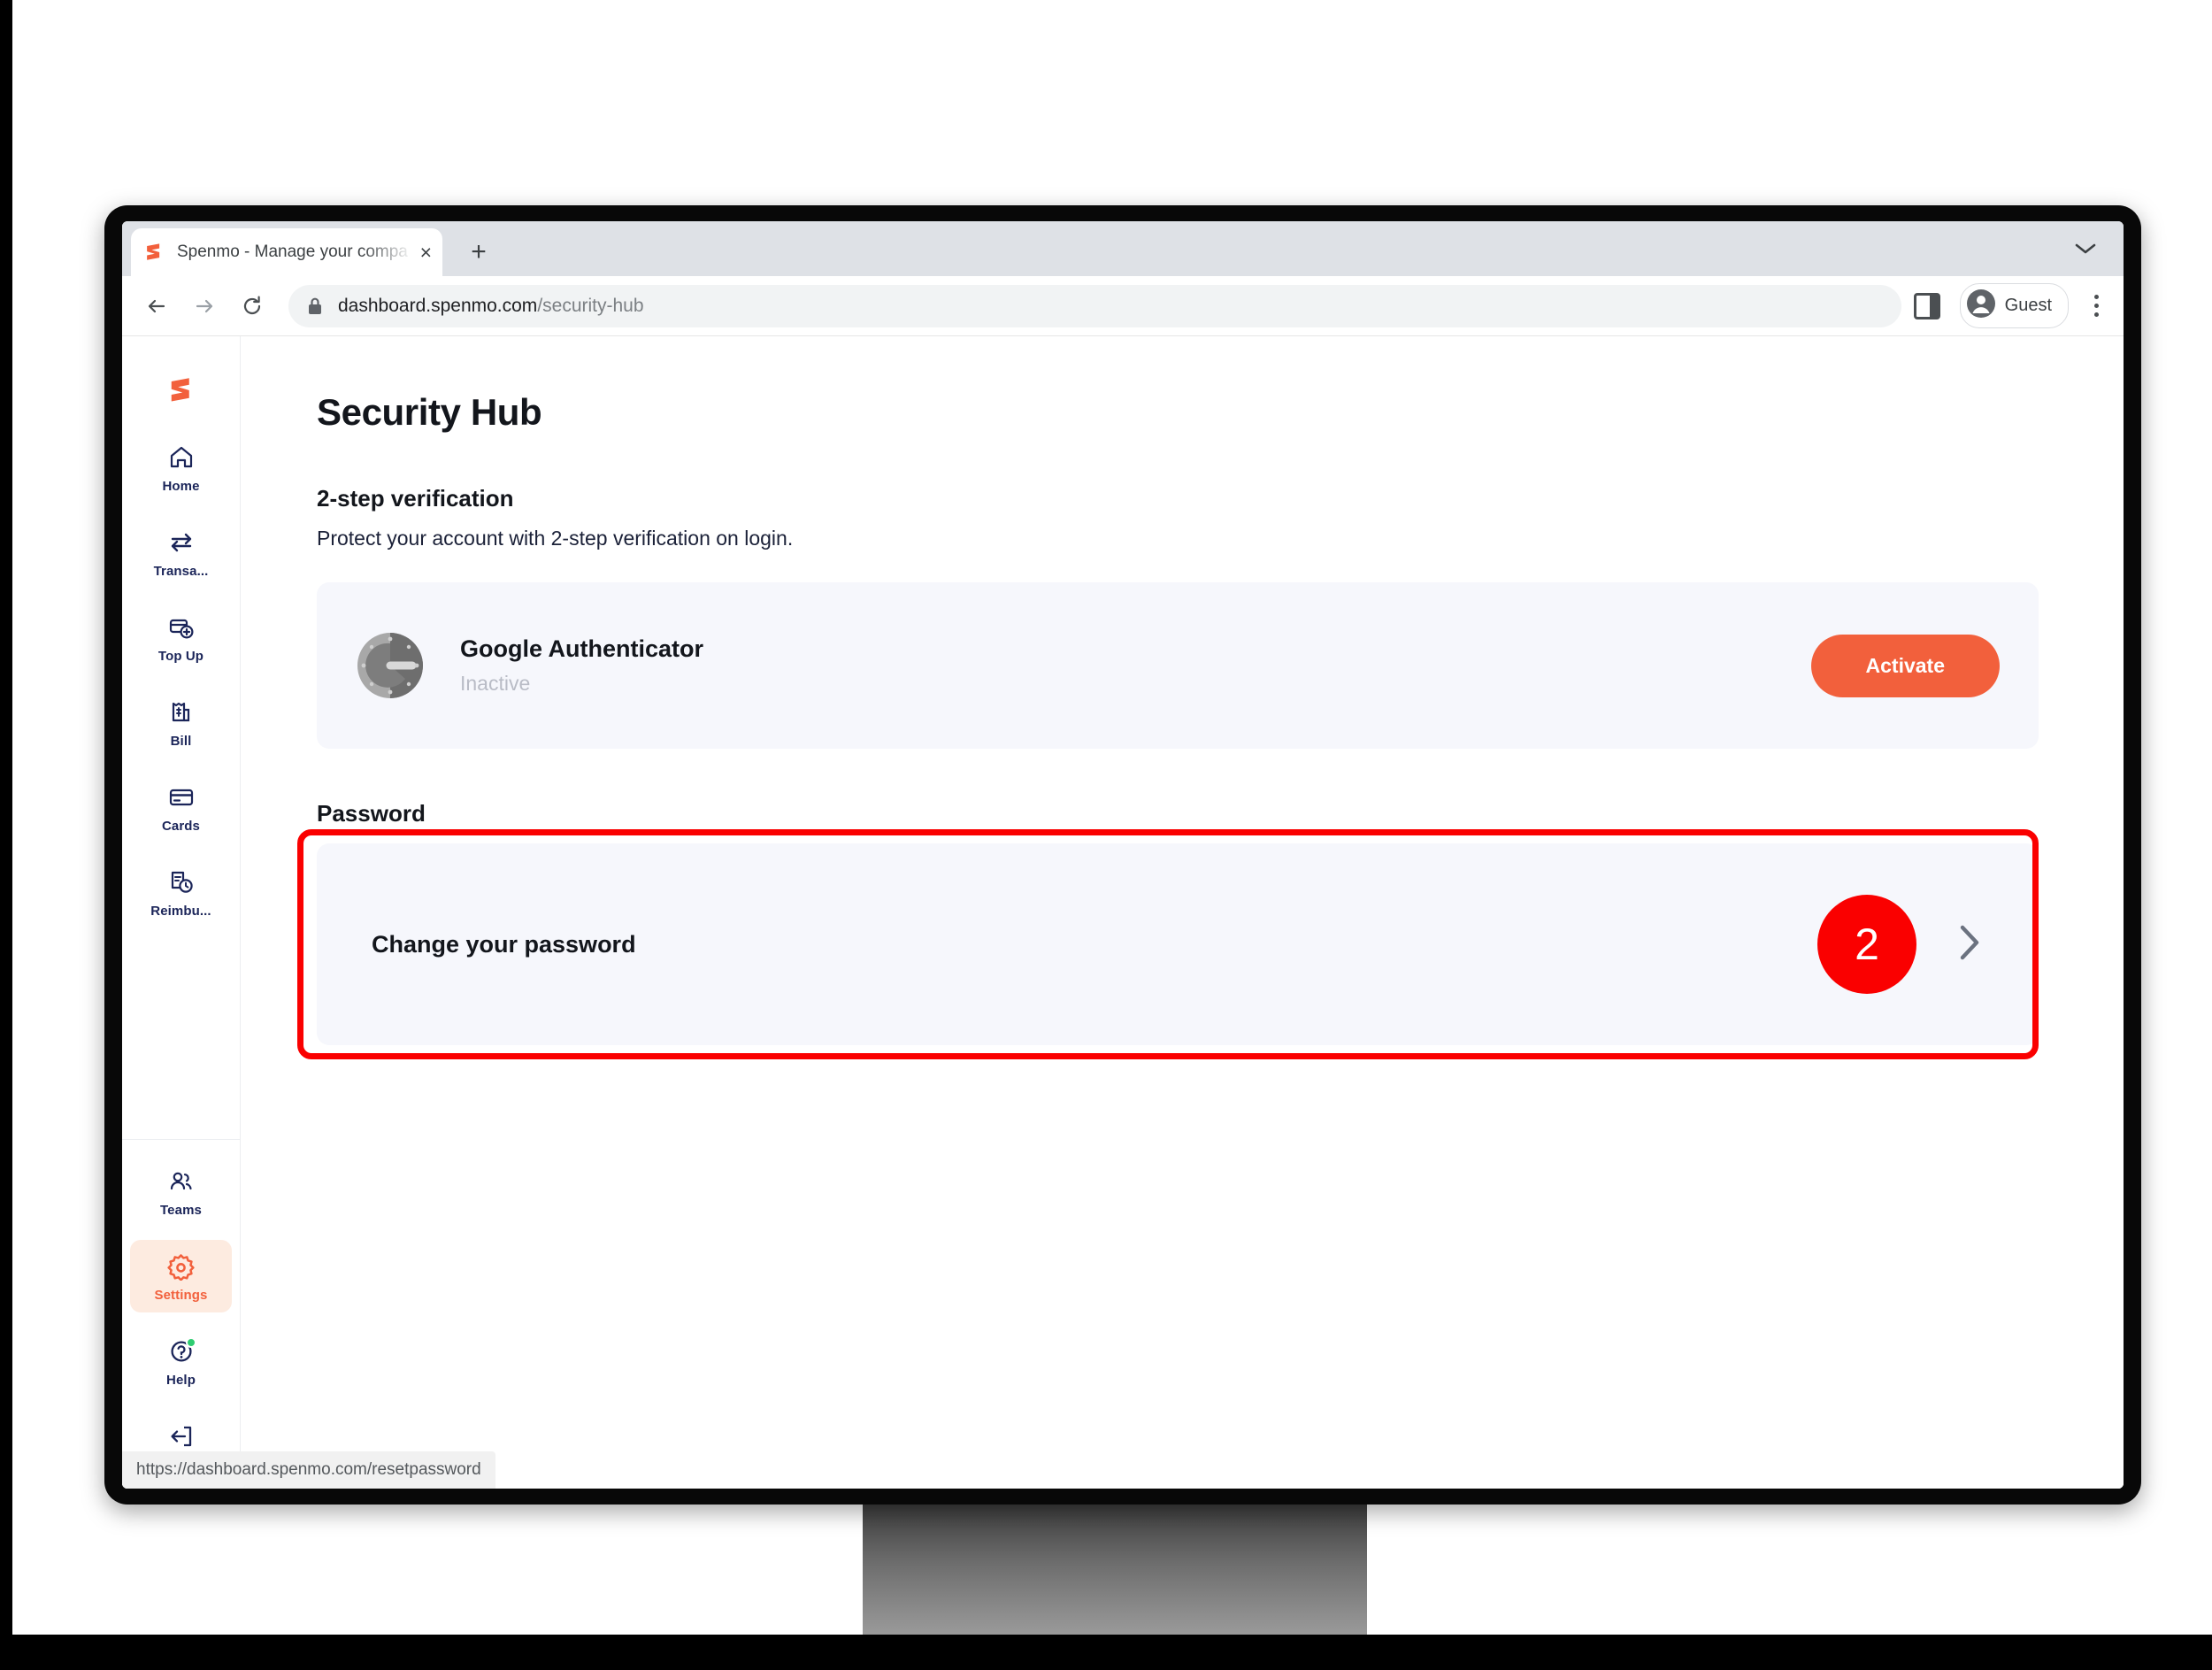 Image resolution: width=2212 pixels, height=1670 pixels. I want to click on address-bar-text: dashboard.spenmo.com/security-hub, so click(491, 306).